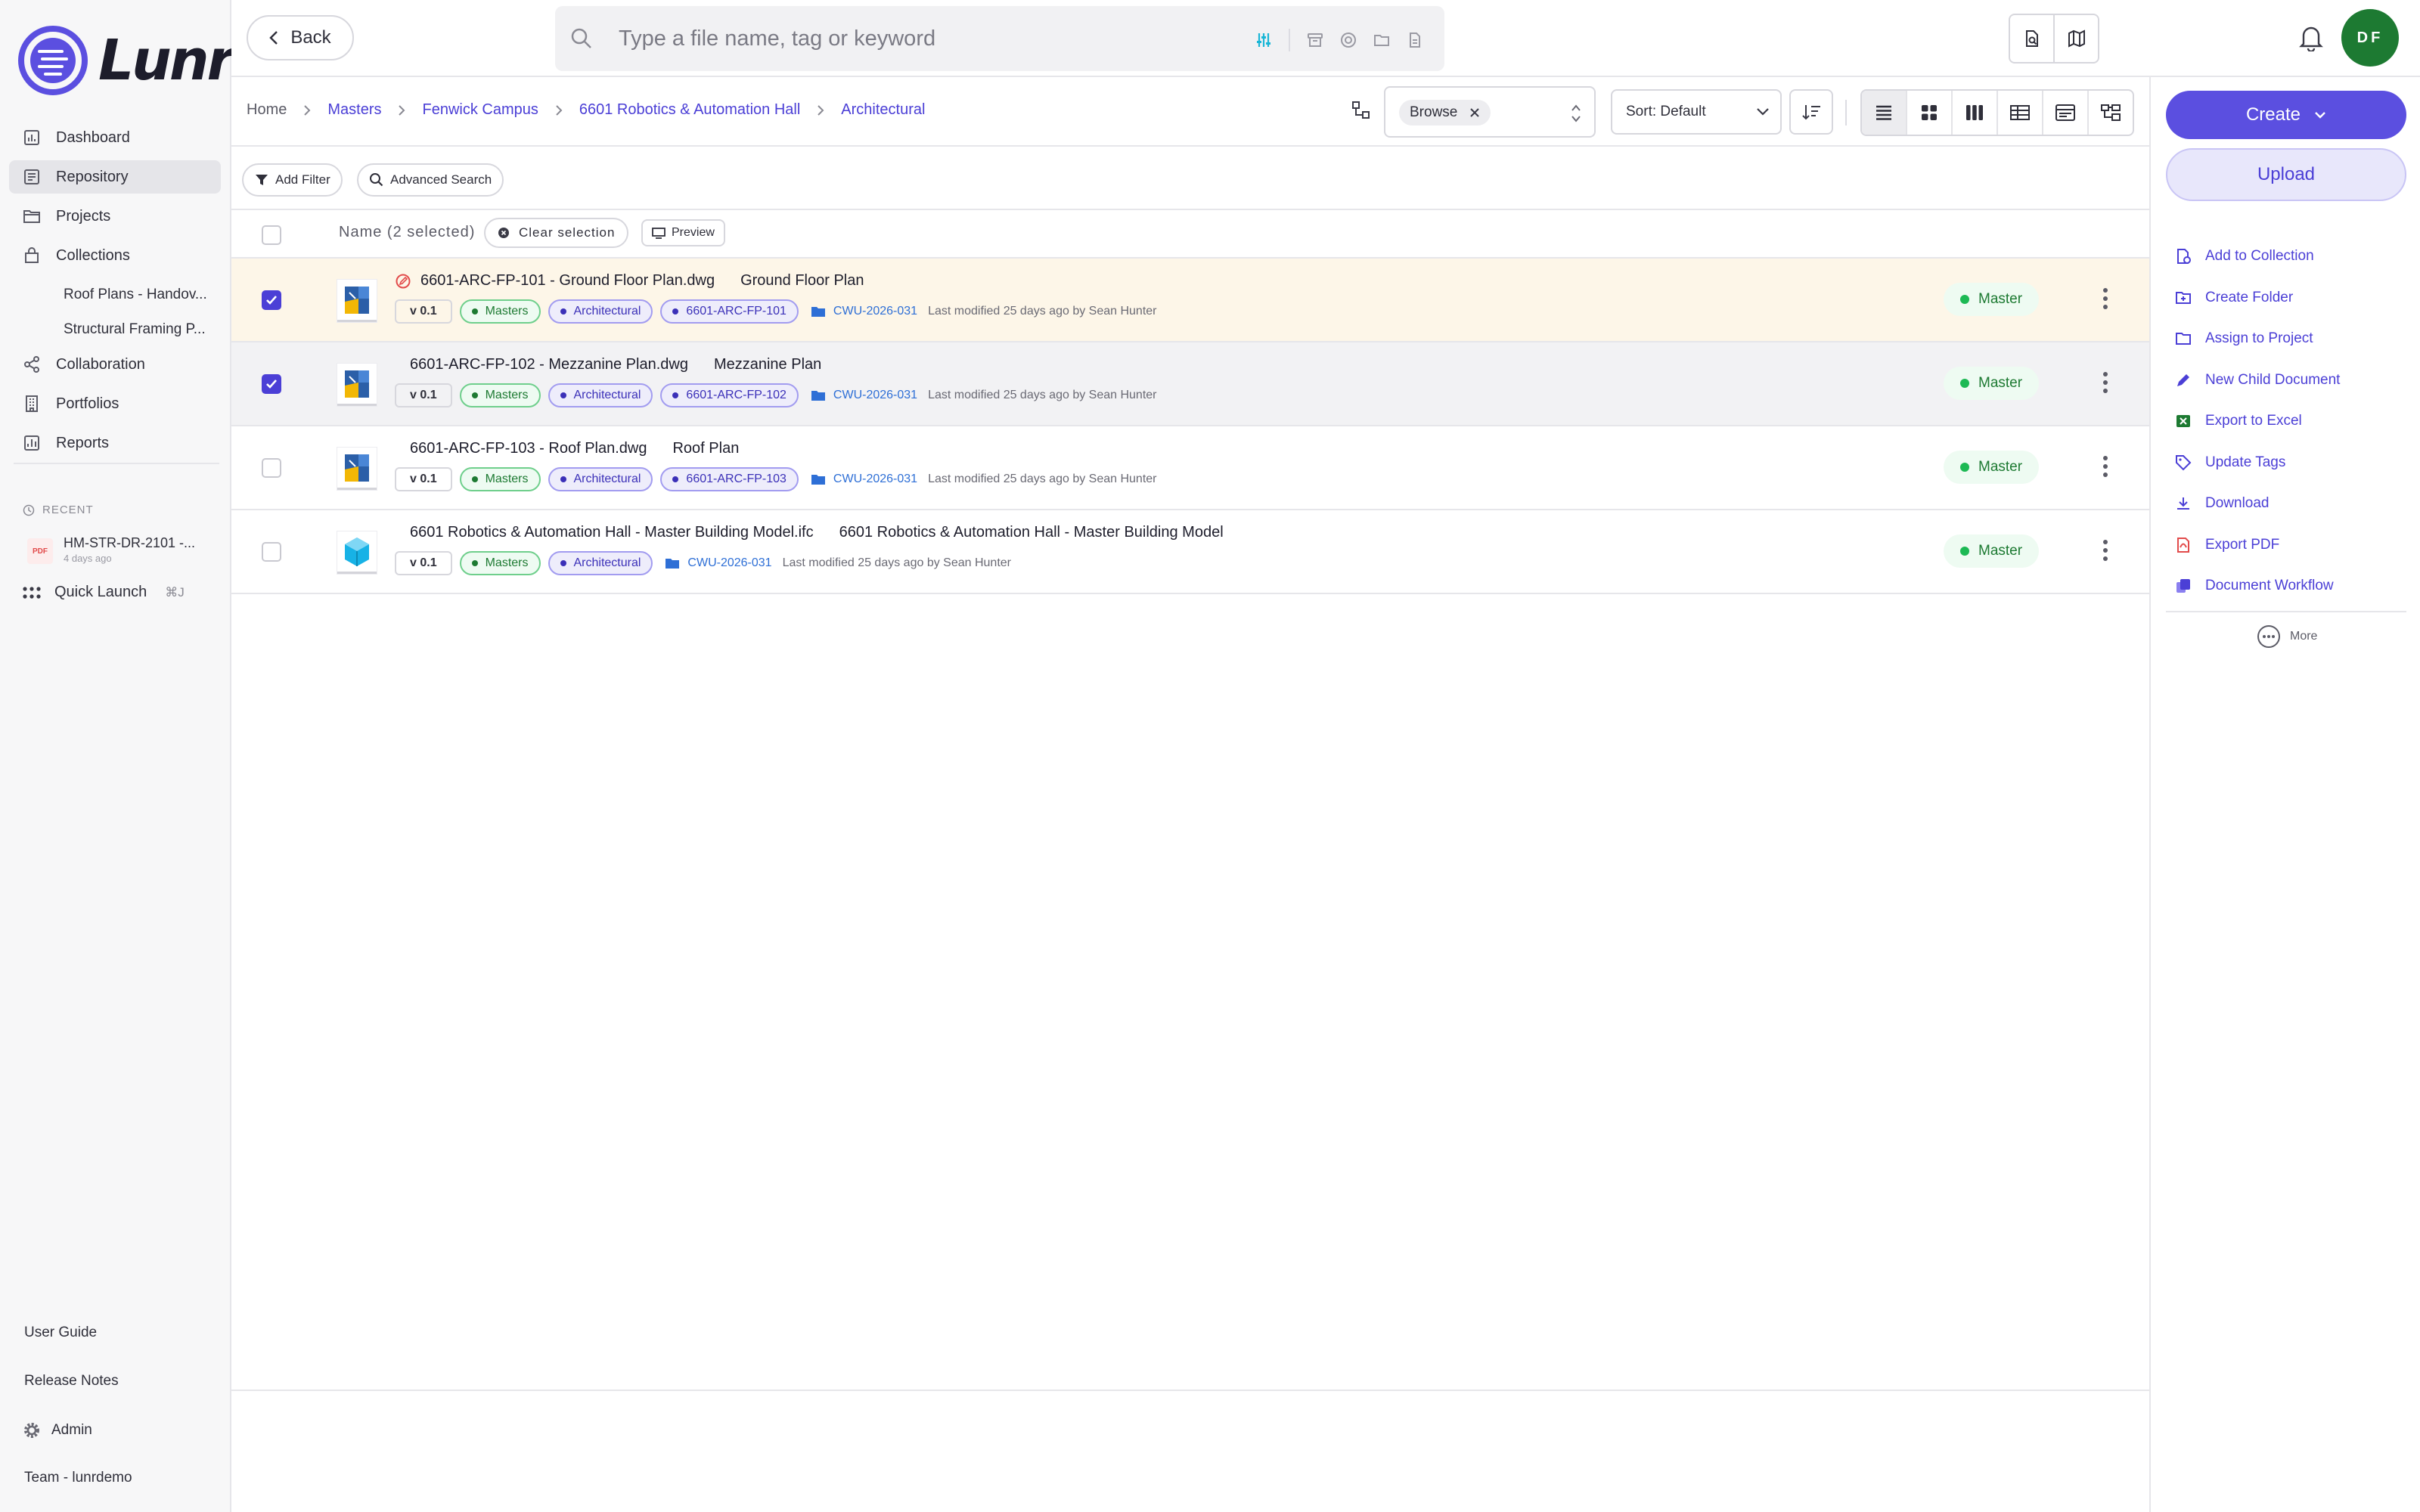 This screenshot has width=2420, height=1512. Describe the element at coordinates (1490, 112) in the screenshot. I see `browse-select: Browse` at that location.